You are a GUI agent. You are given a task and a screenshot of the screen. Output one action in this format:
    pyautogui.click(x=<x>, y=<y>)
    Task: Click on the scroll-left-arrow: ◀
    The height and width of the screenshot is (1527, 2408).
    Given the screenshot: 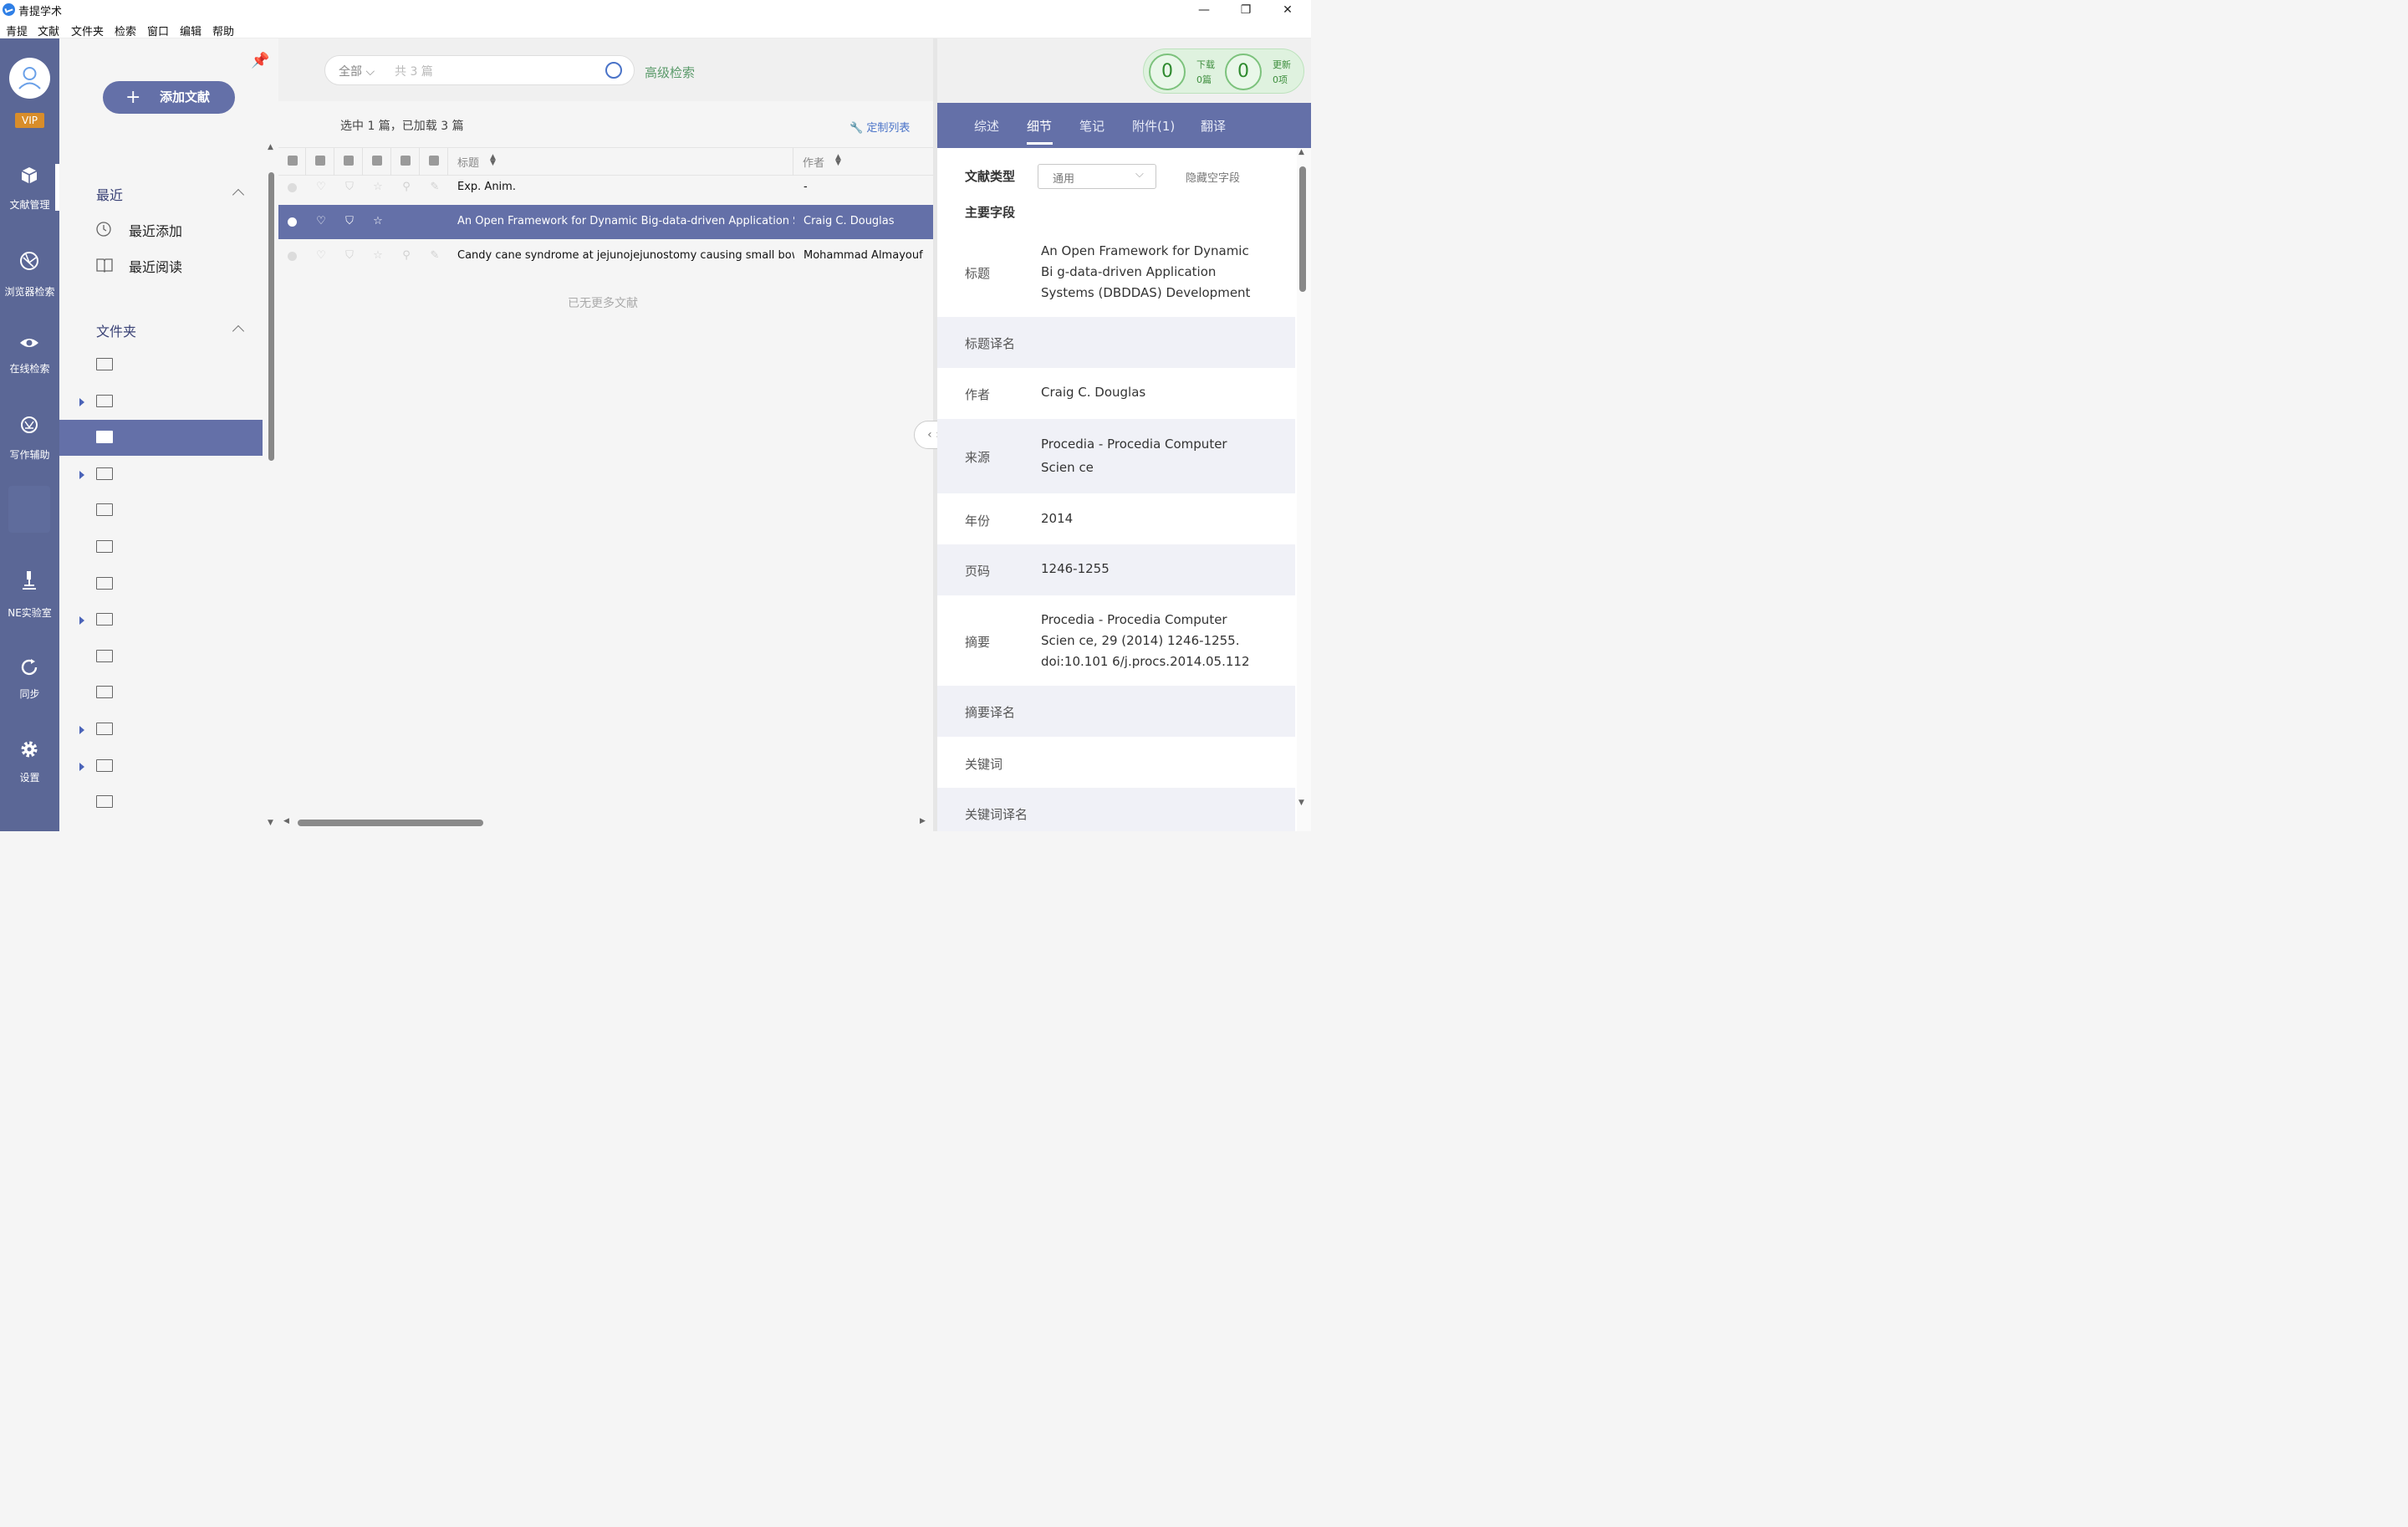 What is the action you would take?
    pyautogui.click(x=286, y=821)
    